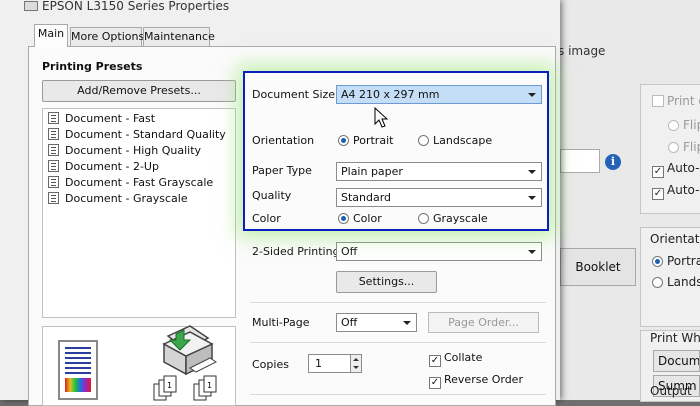 The width and height of the screenshot is (700, 406). Describe the element at coordinates (658, 101) in the screenshot. I see `checkbox-icon` at that location.